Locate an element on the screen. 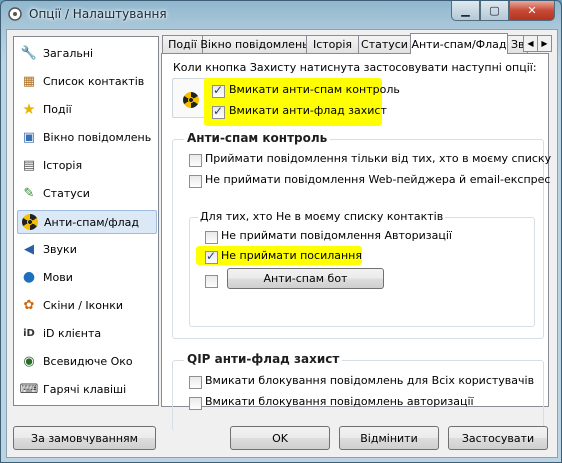 Image resolution: width=562 pixels, height=463 pixels. ok-button-label: OK is located at coordinates (280, 438).